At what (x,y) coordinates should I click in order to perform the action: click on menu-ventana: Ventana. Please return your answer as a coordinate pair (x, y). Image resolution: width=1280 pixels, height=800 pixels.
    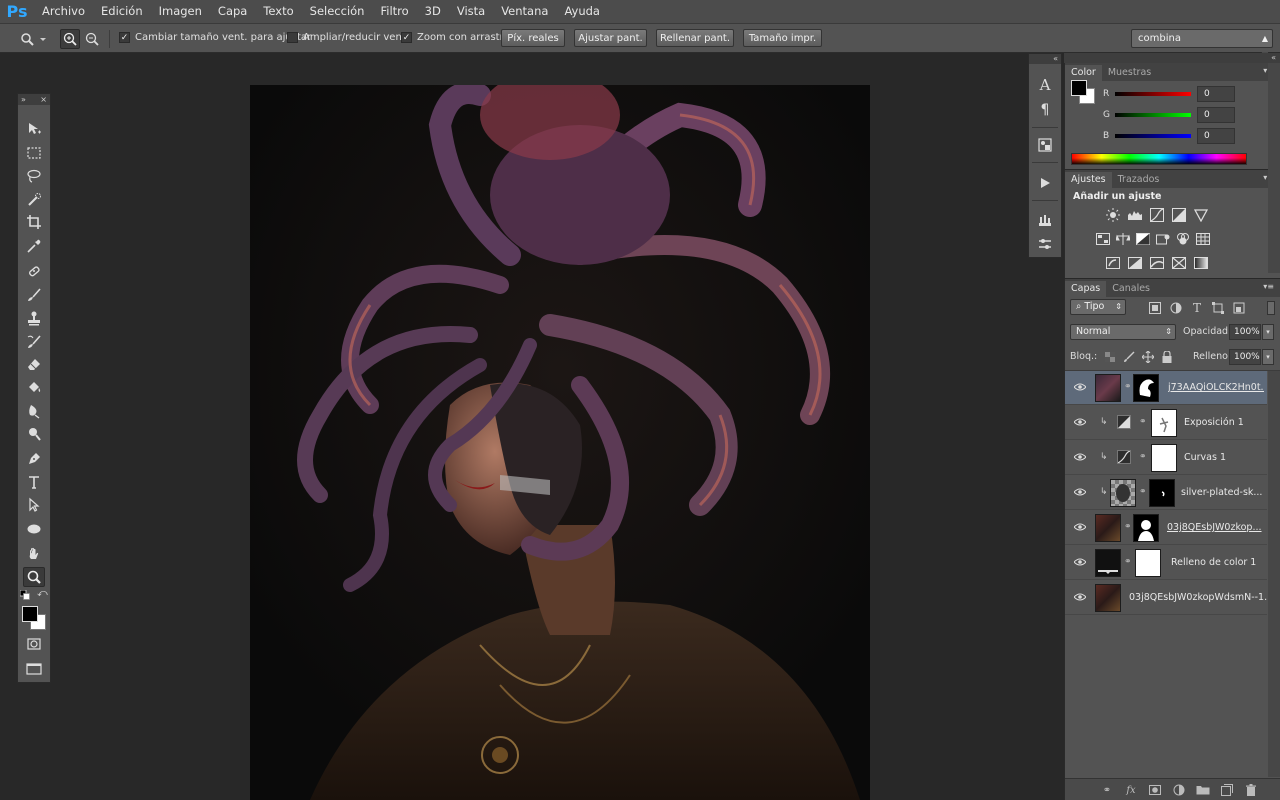
    Looking at the image, I should click on (524, 11).